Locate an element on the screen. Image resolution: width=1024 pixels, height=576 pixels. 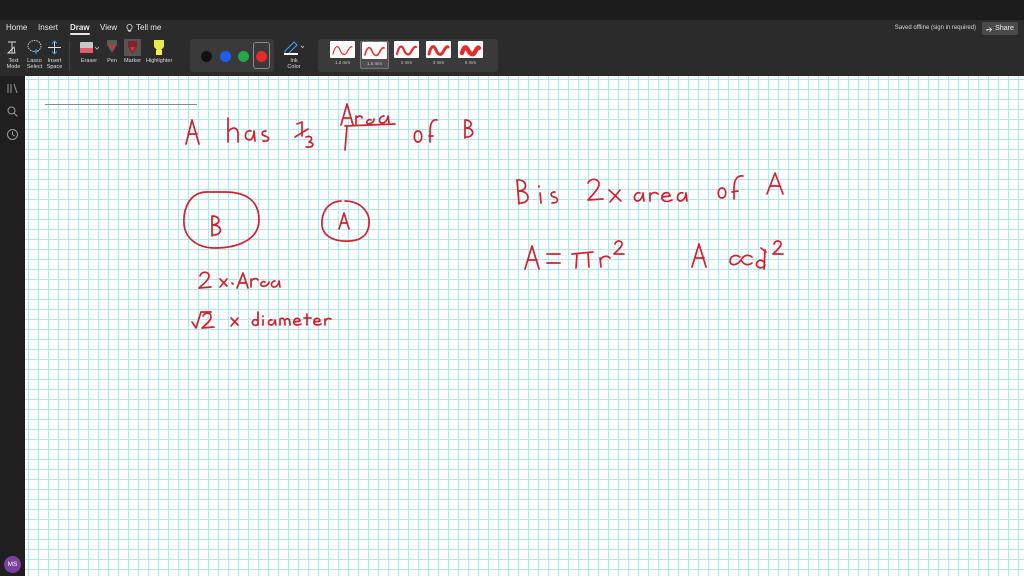
lasso-select-button: Lasso Select is located at coordinates (34, 54).